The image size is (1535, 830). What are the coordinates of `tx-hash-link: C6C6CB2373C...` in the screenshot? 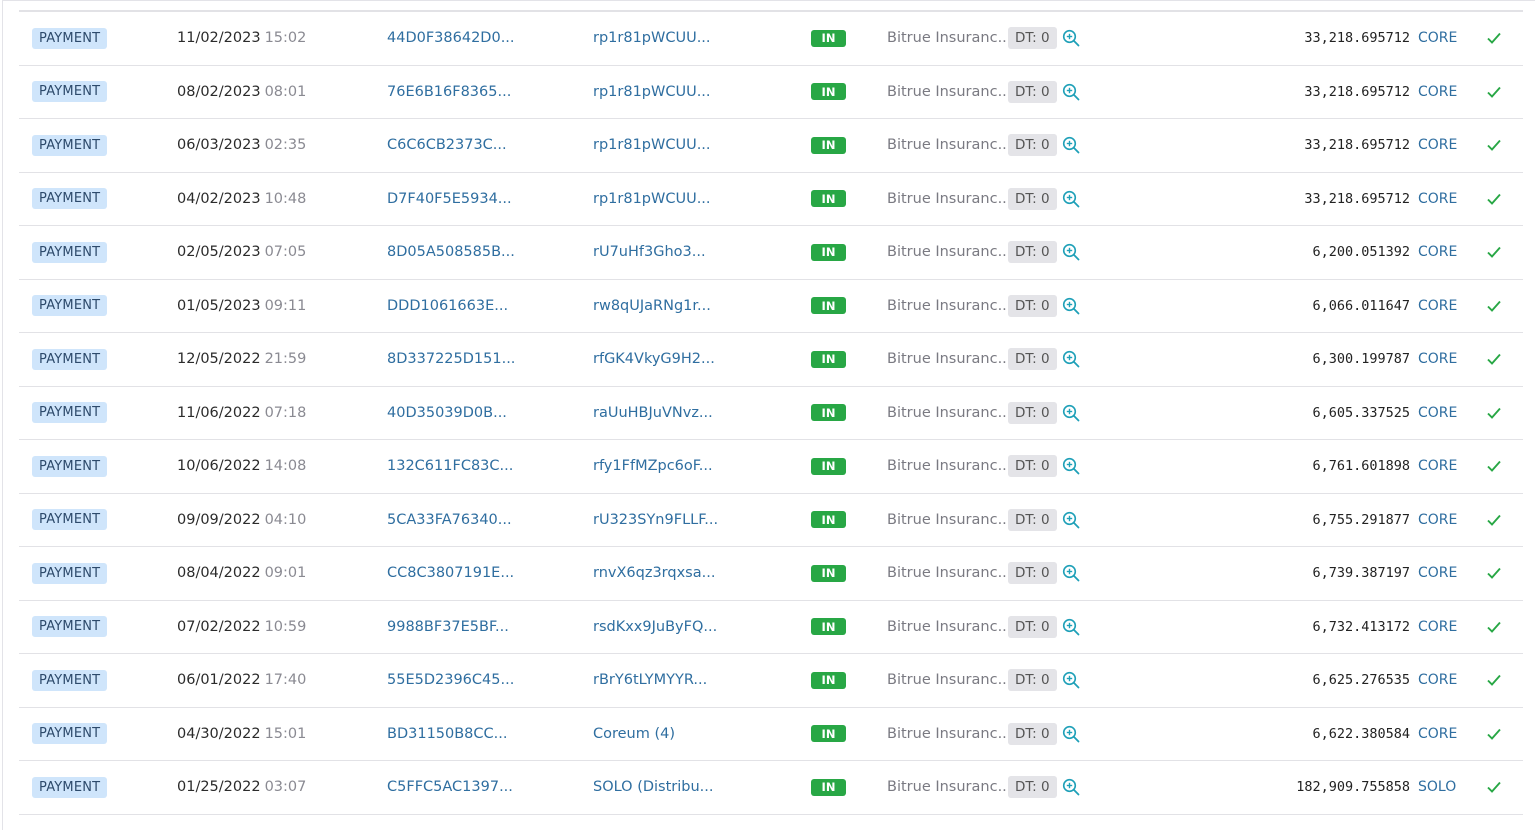 It's located at (447, 145).